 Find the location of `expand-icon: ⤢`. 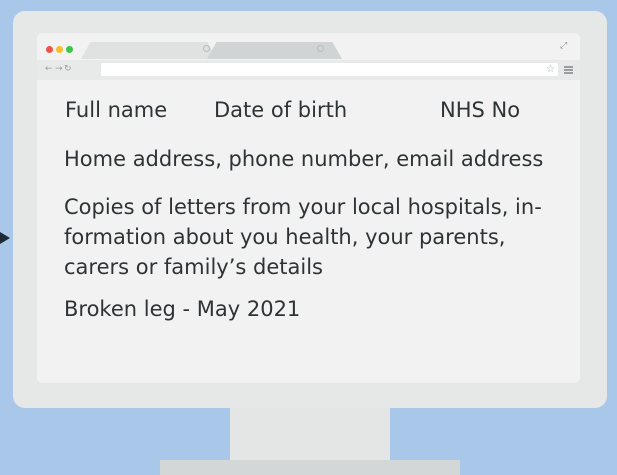

expand-icon: ⤢ is located at coordinates (565, 46).